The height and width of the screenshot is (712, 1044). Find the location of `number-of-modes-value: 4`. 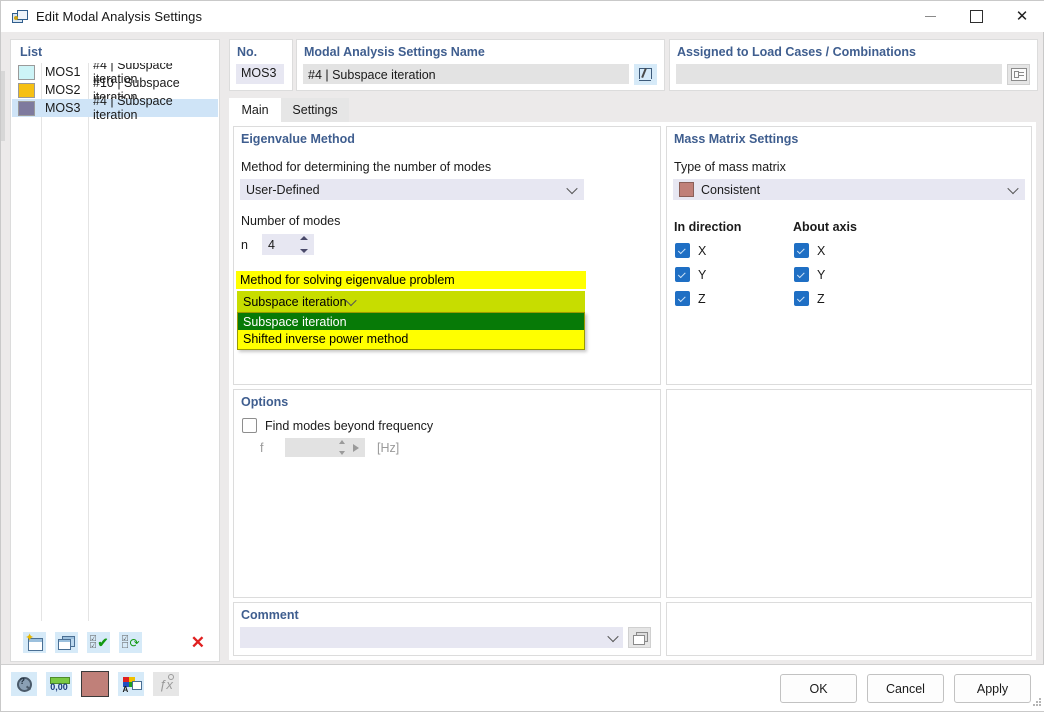

number-of-modes-value: 4 is located at coordinates (271, 244).